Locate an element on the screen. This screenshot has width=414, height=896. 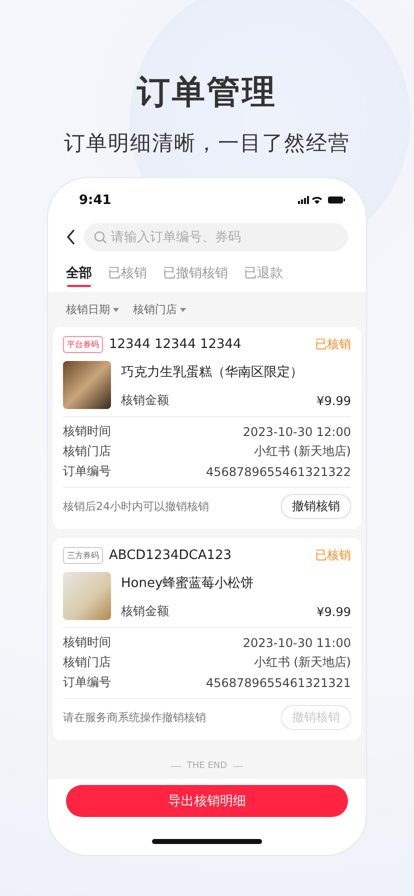
filter-tab: 全部 is located at coordinates (79, 276).